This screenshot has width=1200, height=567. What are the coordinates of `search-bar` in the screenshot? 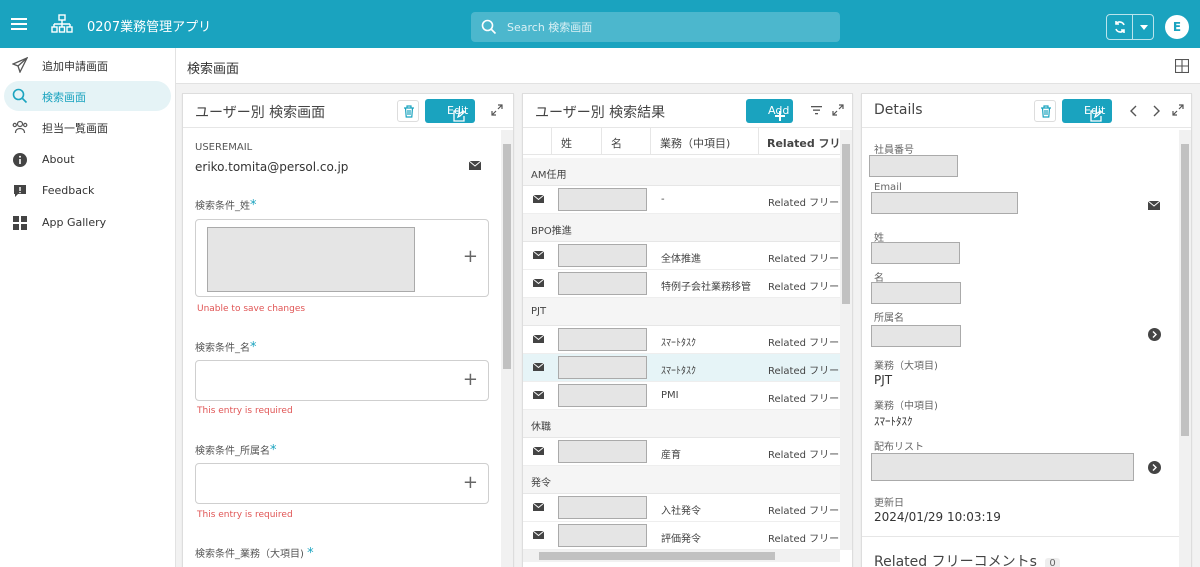 It's located at (655, 27).